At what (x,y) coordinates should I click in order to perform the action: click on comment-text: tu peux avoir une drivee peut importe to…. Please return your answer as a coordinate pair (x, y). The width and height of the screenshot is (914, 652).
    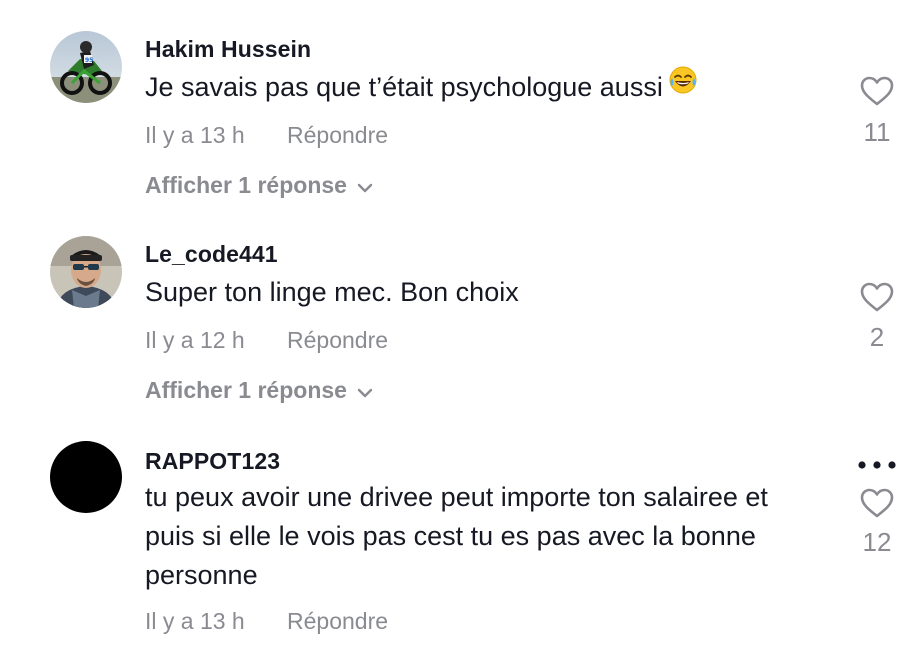
    Looking at the image, I should click on (456, 536).